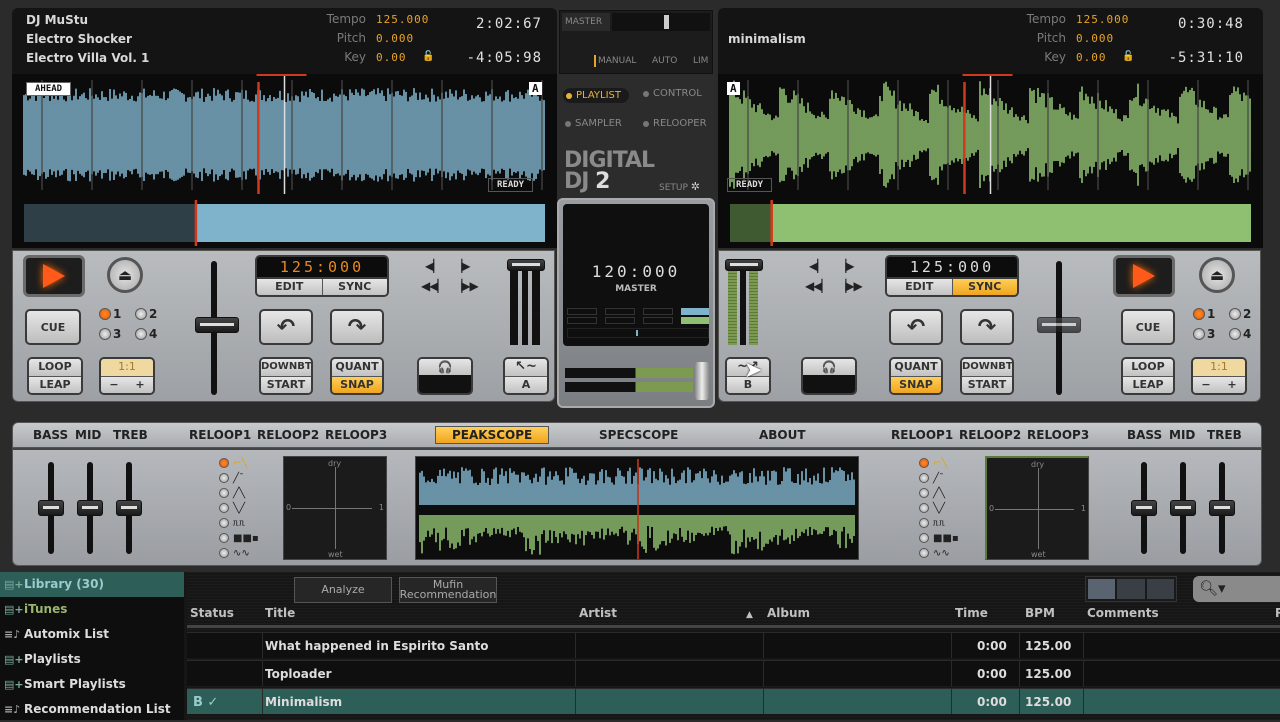 This screenshot has height=722, width=1280. Describe the element at coordinates (1236, 589) in the screenshot. I see `search-input: 🔍︎▾` at that location.